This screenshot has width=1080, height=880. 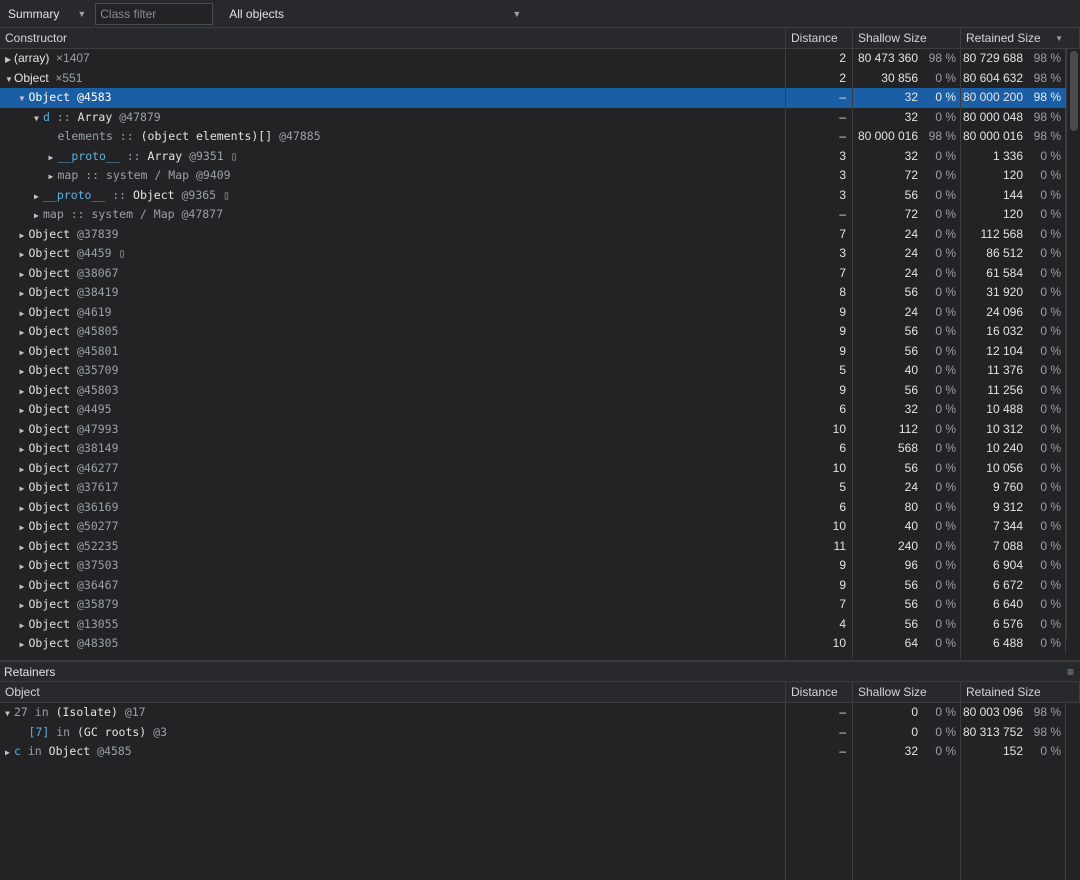 I want to click on retained-size-percent: 0 %, so click(x=1050, y=751).